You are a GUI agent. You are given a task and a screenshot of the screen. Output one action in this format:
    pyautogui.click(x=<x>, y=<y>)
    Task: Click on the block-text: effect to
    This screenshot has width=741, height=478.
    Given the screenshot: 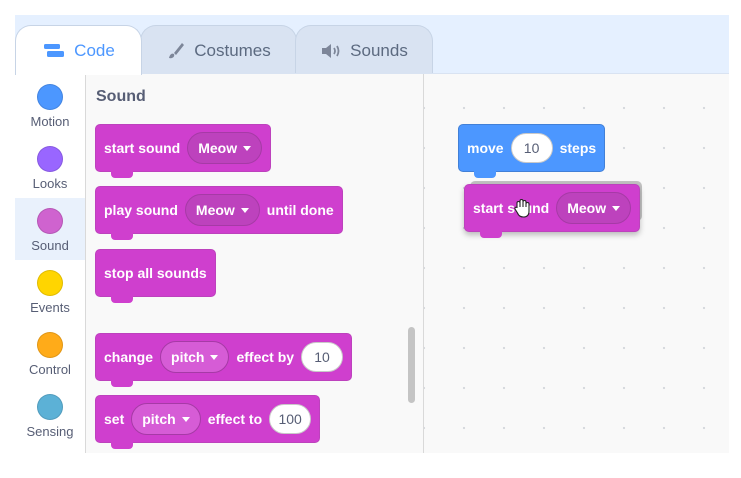 What is the action you would take?
    pyautogui.click(x=235, y=419)
    